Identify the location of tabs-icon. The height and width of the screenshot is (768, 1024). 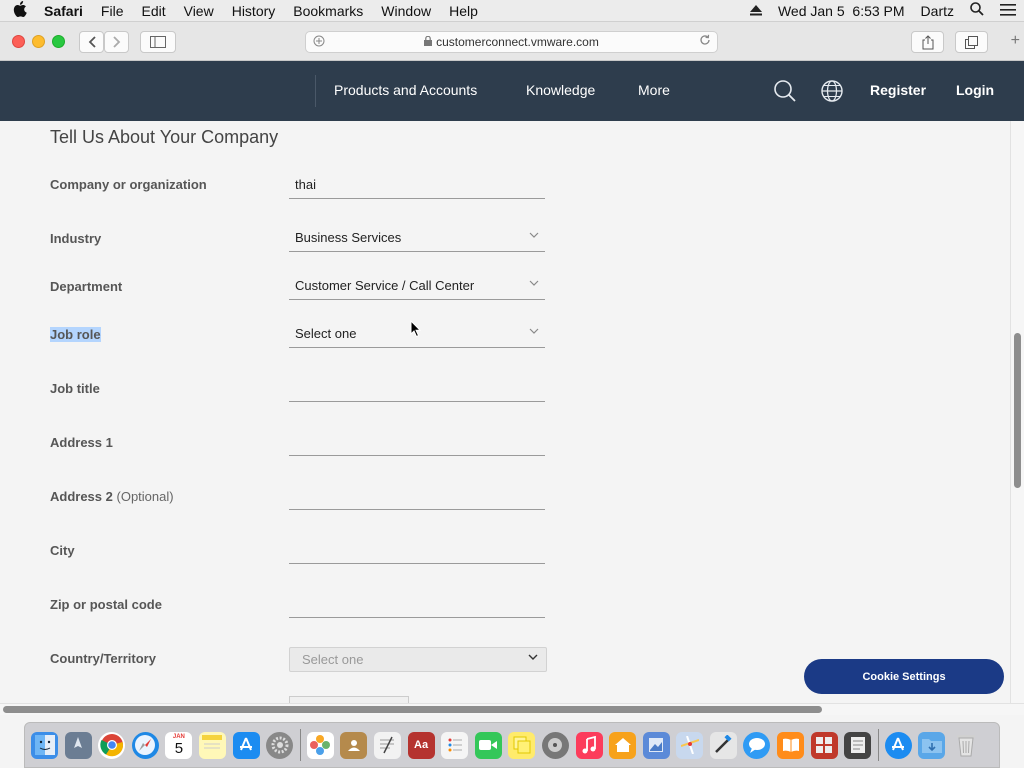
(971, 42).